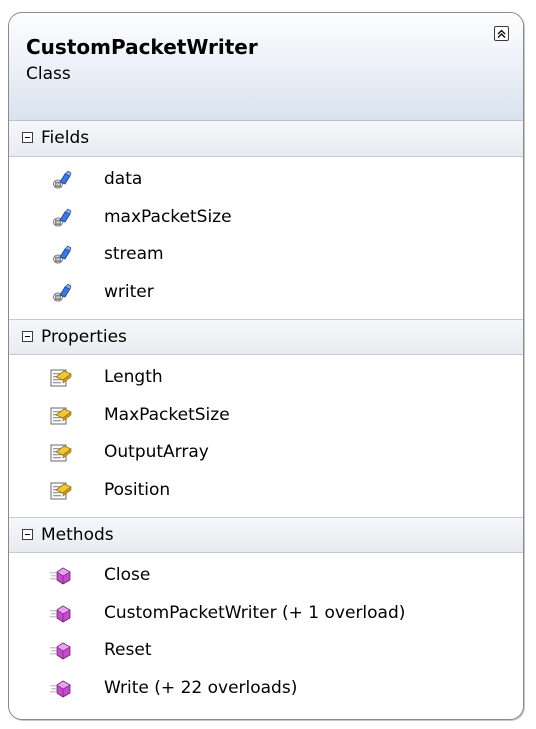 This screenshot has width=536, height=729. I want to click on class-kind: Class, so click(48, 74).